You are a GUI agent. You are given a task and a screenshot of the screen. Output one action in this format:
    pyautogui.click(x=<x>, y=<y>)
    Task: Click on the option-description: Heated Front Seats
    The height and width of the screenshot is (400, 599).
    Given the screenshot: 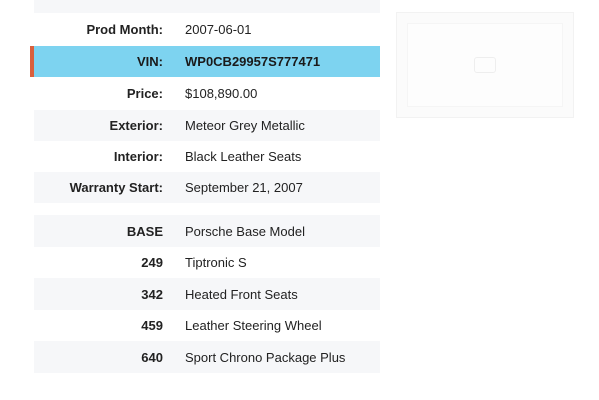 What is the action you would take?
    pyautogui.click(x=241, y=294)
    